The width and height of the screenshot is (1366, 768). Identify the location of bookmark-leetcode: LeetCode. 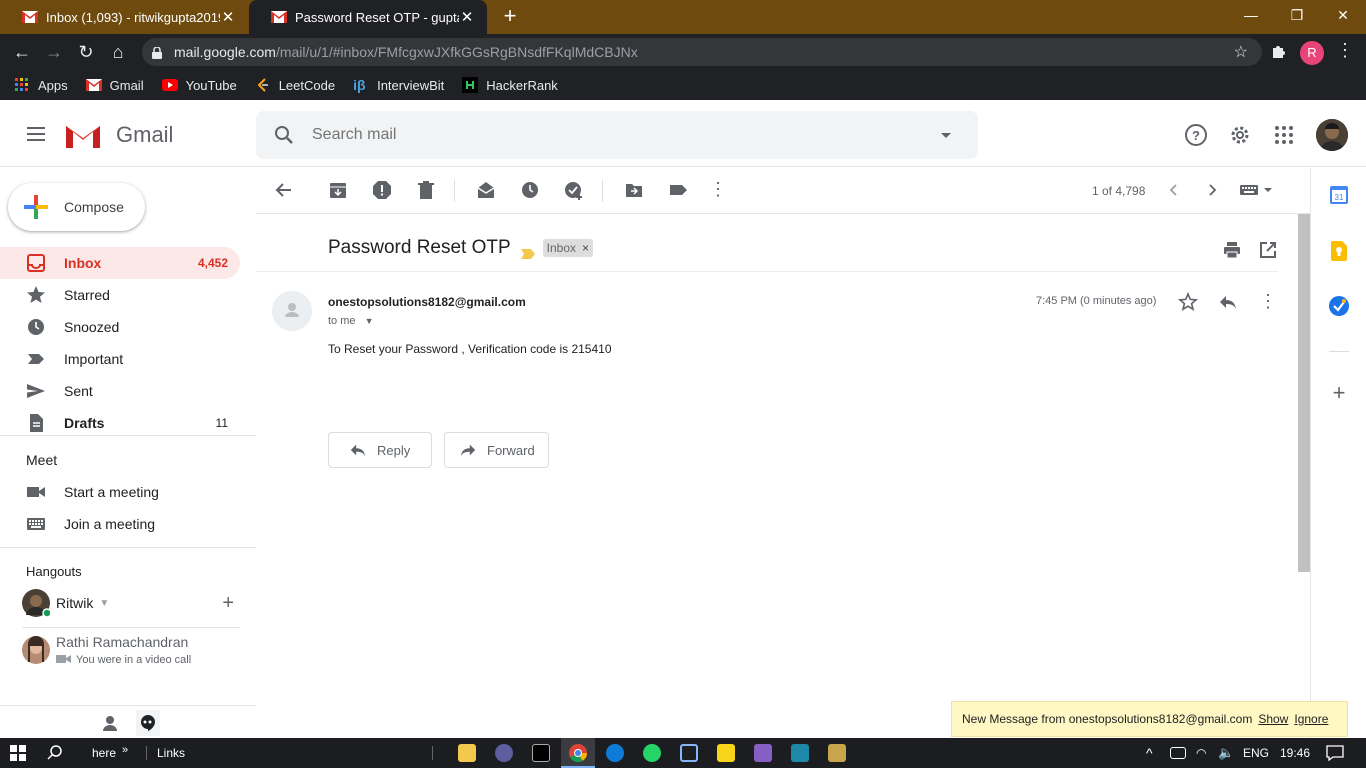
(295, 85).